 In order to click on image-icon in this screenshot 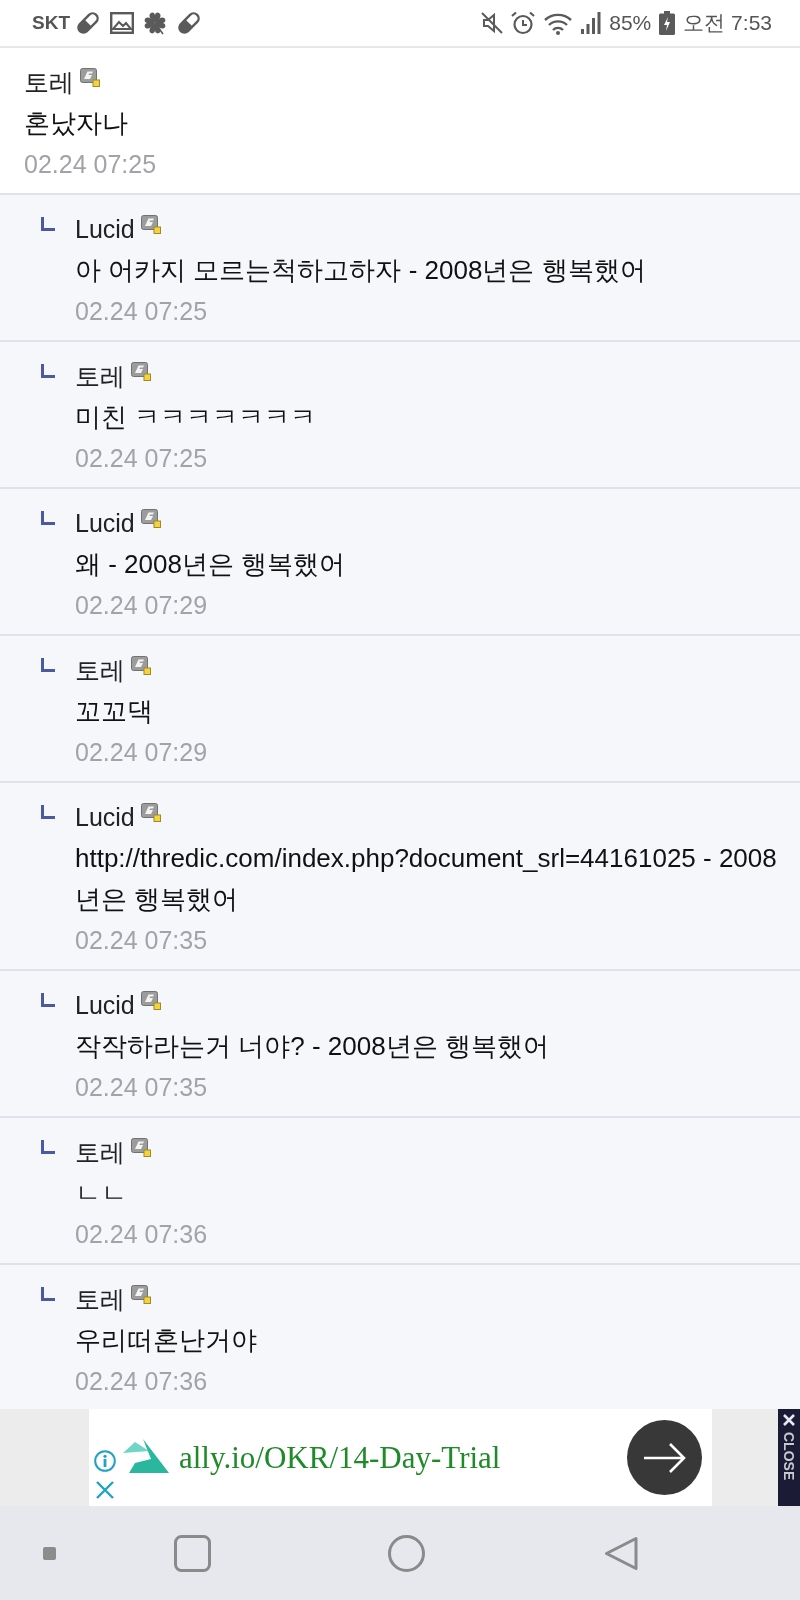, I will do `click(122, 23)`.